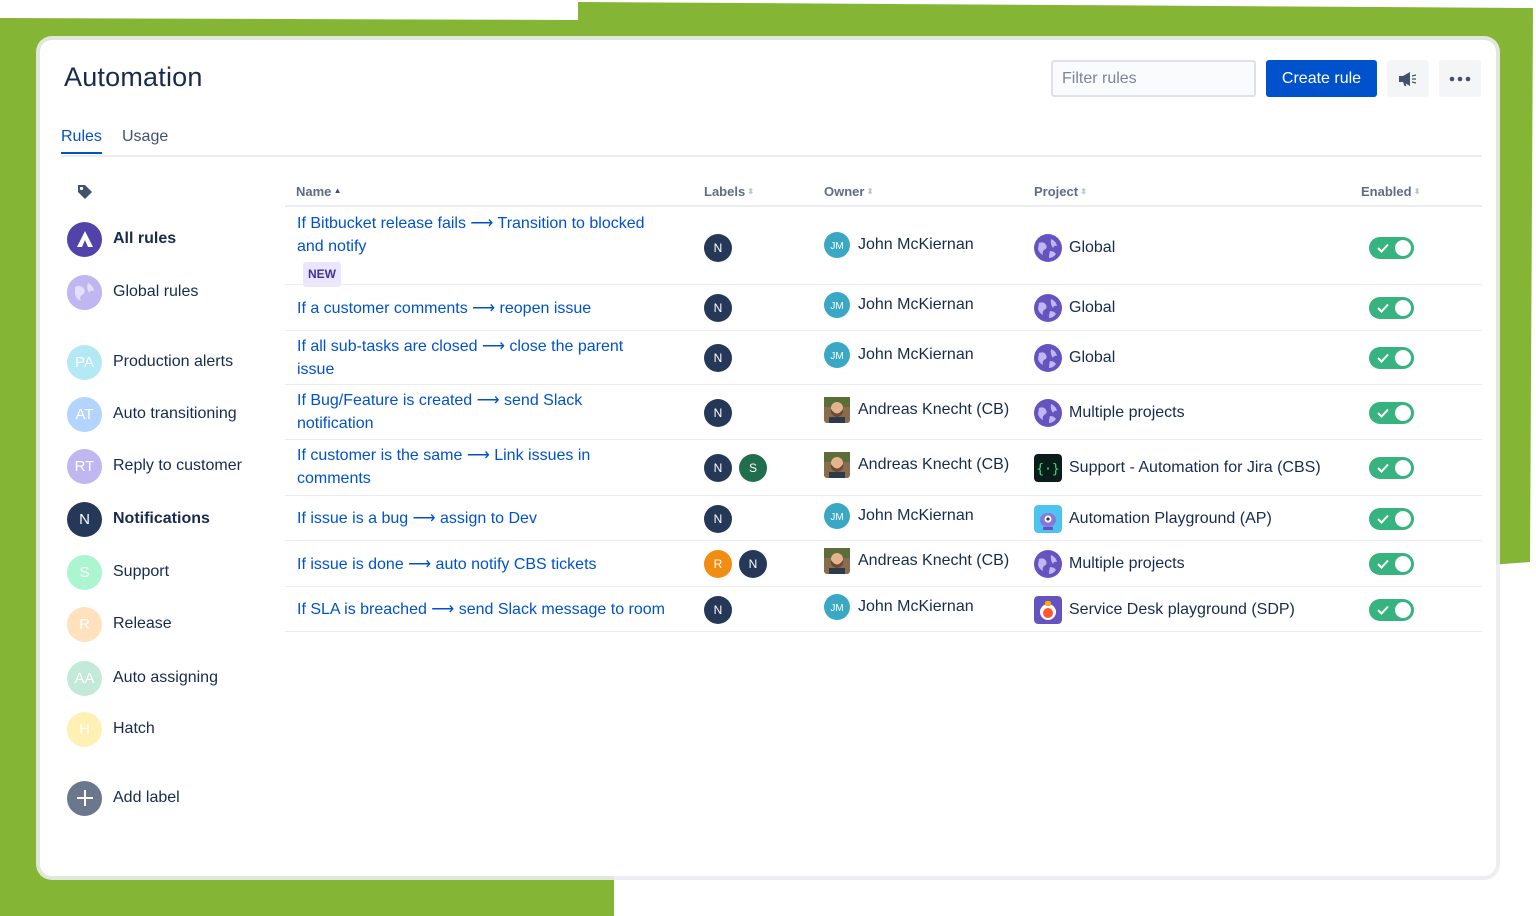 This screenshot has width=1536, height=916. What do you see at coordinates (84, 798) in the screenshot?
I see `plus-icon` at bounding box center [84, 798].